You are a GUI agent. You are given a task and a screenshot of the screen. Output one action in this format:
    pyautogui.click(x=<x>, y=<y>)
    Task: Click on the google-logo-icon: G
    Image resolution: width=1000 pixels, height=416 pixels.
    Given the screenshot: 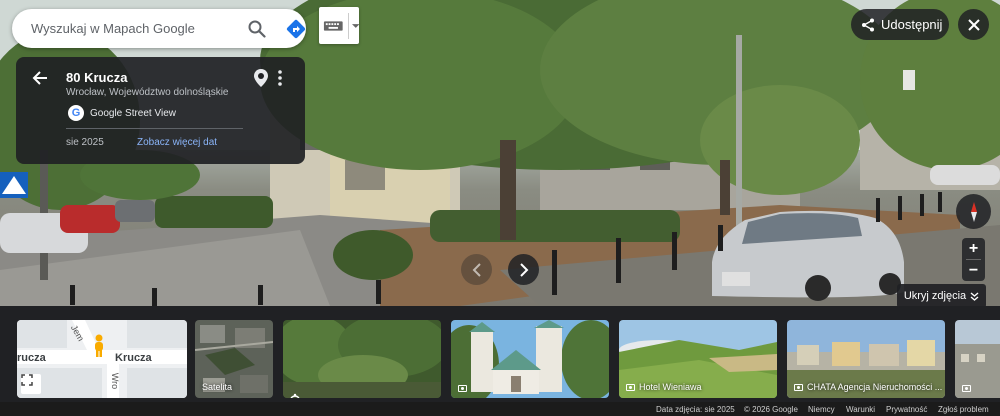 What is the action you would take?
    pyautogui.click(x=76, y=113)
    